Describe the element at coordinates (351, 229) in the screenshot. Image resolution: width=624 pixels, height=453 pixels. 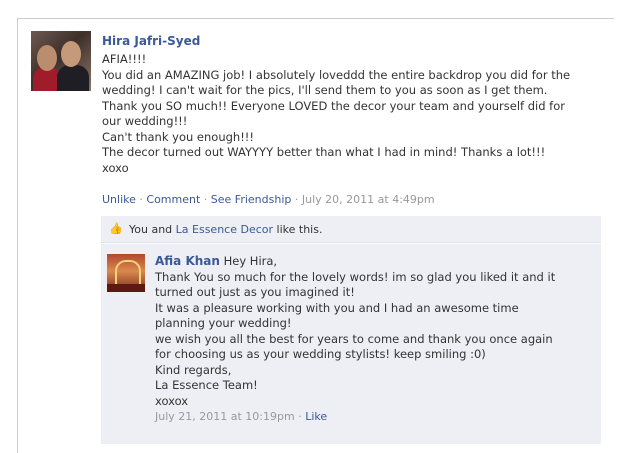
I see `likes-bar: 👍 You and La Essence Decor like this.` at that location.